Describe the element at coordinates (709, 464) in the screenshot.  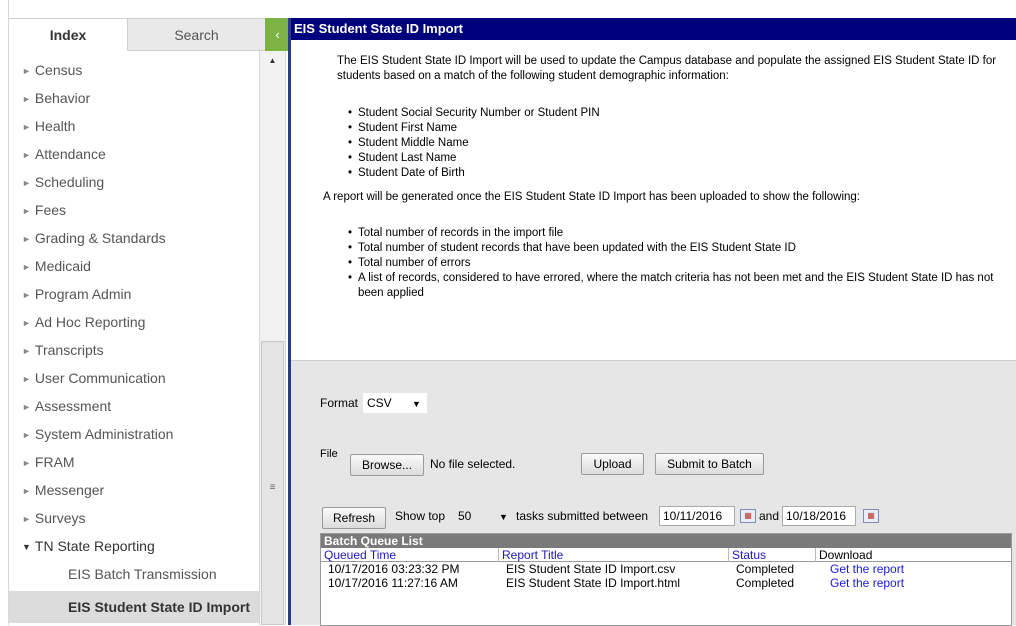
I see `submit-to-batch-button: Submit to Batch` at that location.